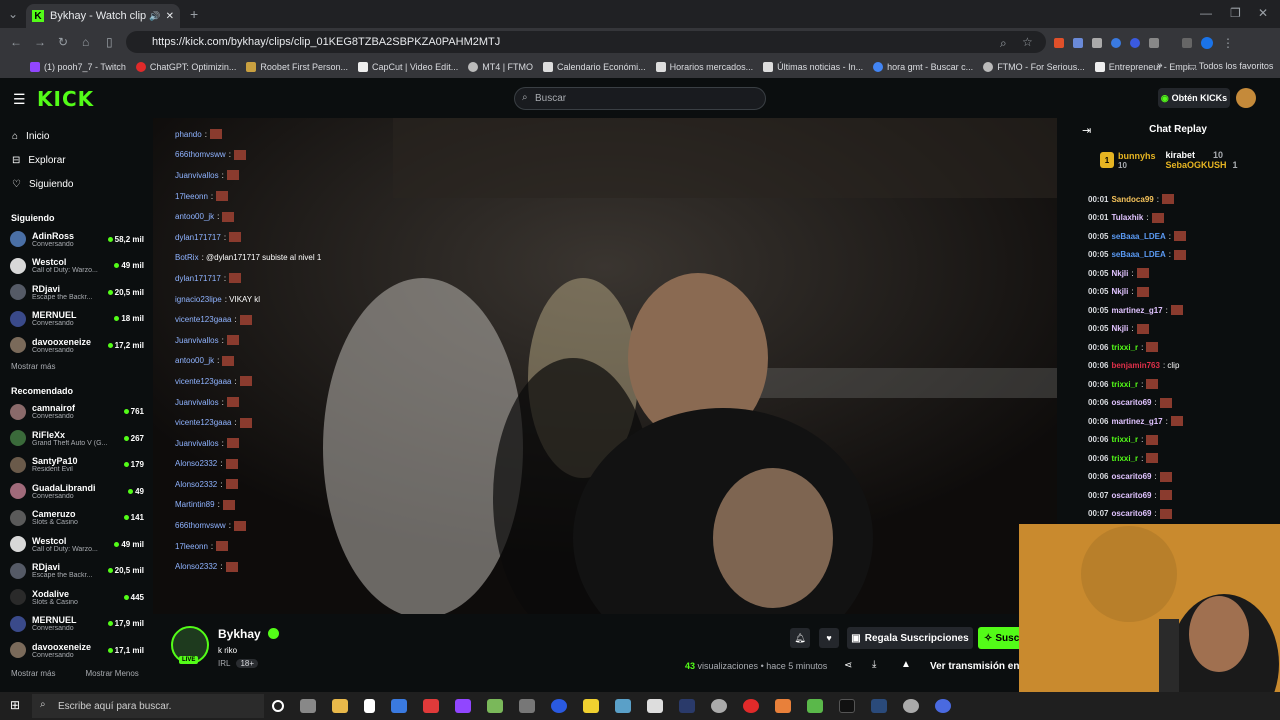 Image resolution: width=1280 pixels, height=720 pixels. What do you see at coordinates (76, 571) in the screenshot?
I see `sidebar-channel: RDjavi Escape the Backr... 20,5 mil` at bounding box center [76, 571].